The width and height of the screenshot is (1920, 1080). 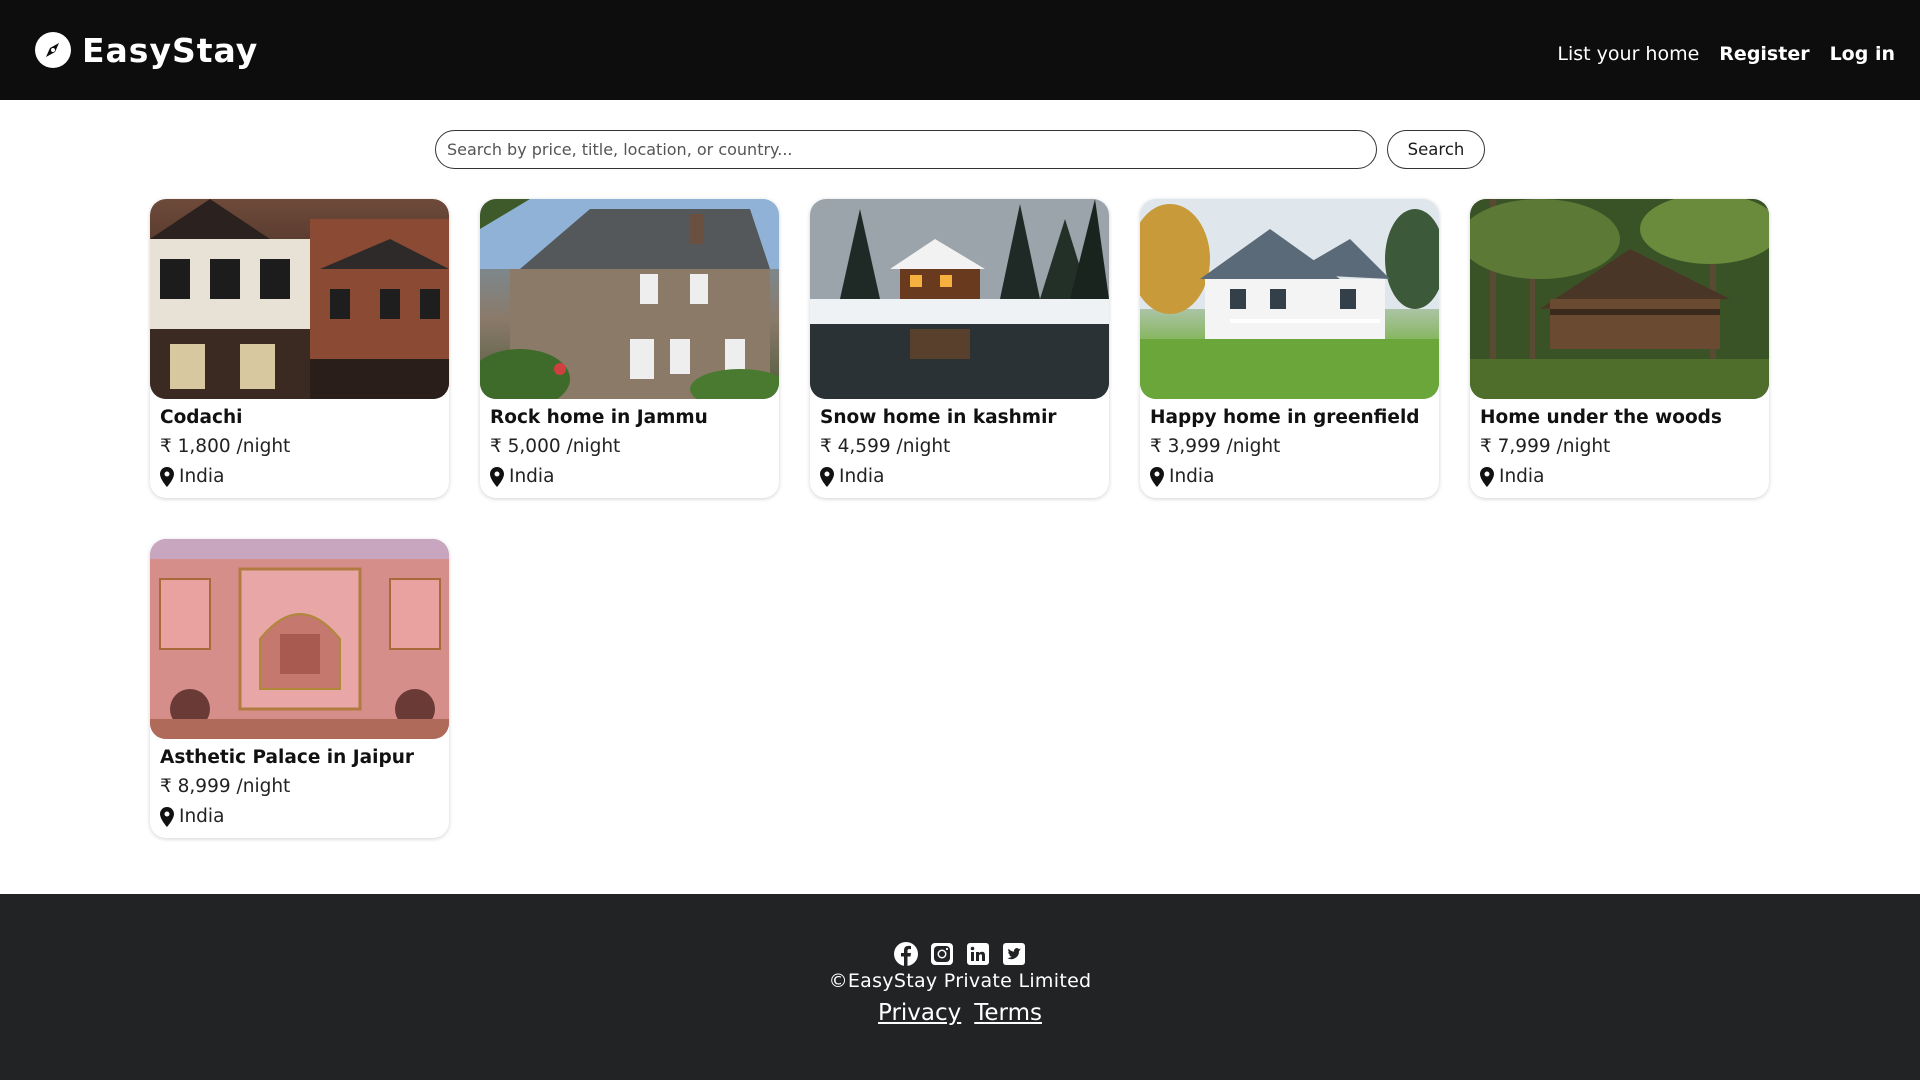 I want to click on listing-card: Rock home in Jammu ₹ 5,000 /night India, so click(x=629, y=348).